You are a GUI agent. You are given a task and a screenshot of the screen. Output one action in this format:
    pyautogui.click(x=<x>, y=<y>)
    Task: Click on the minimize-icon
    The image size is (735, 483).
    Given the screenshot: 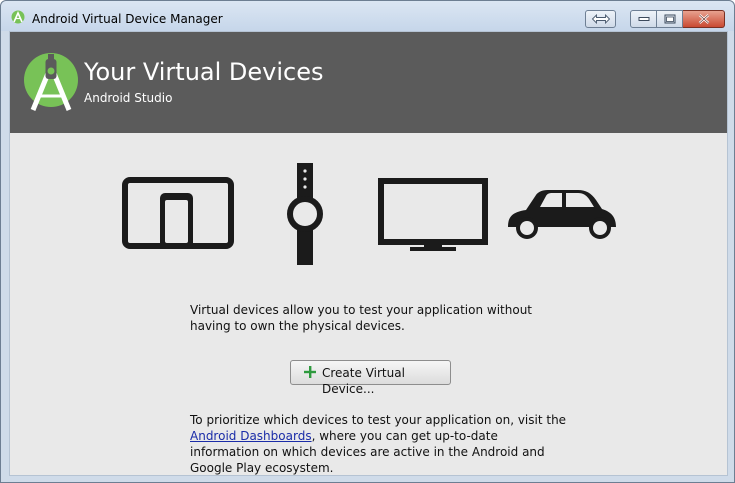 What is the action you would take?
    pyautogui.click(x=643, y=19)
    